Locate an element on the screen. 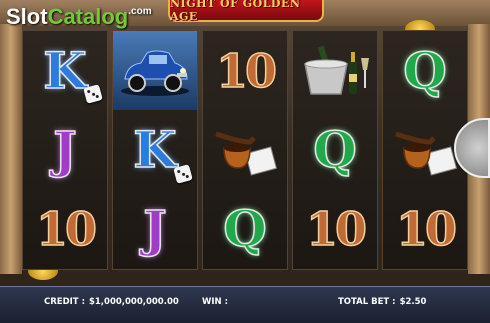 Image resolution: width=490 pixels, height=323 pixels. watermark-catalog: Catalog is located at coordinates (88, 16).